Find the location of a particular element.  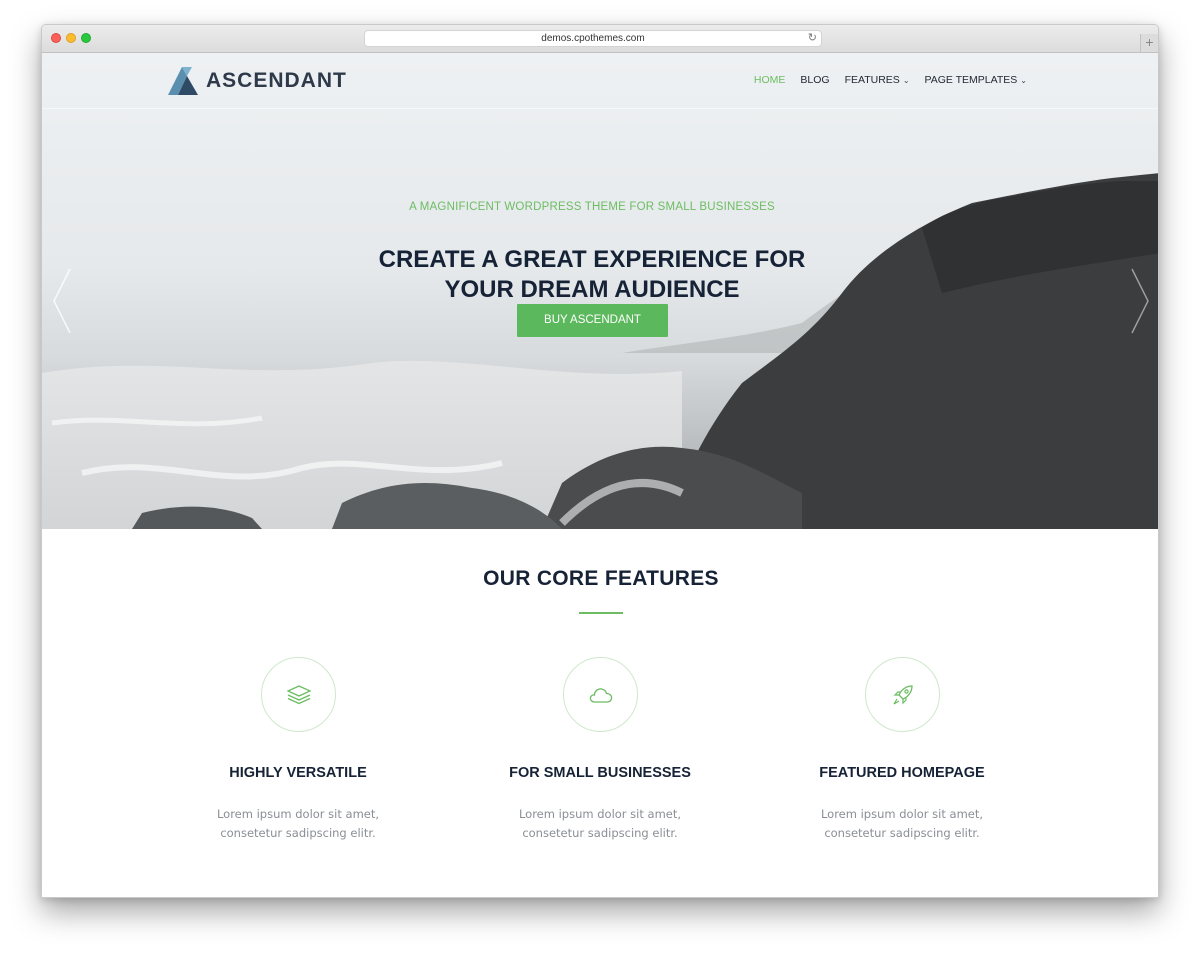

address-bar: demos.cpothemes.com ↻ is located at coordinates (593, 38).